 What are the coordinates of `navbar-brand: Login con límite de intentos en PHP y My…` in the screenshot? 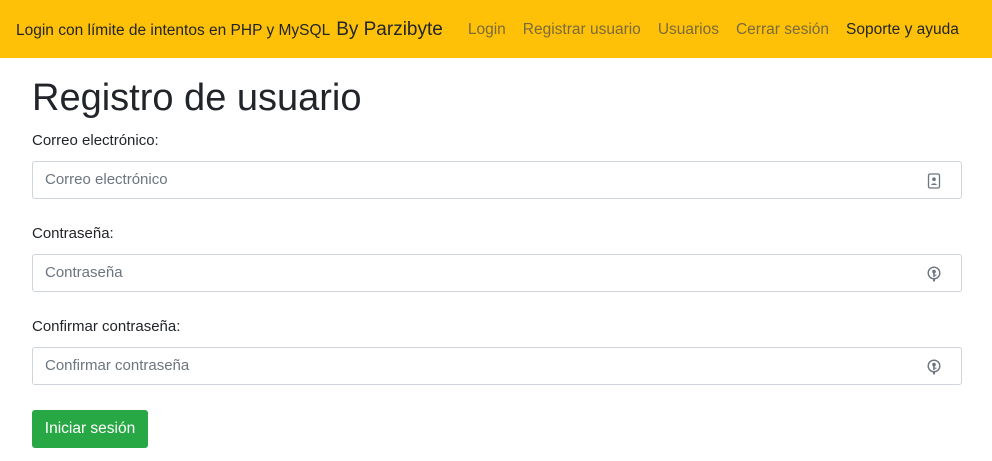 It's located at (229, 30).